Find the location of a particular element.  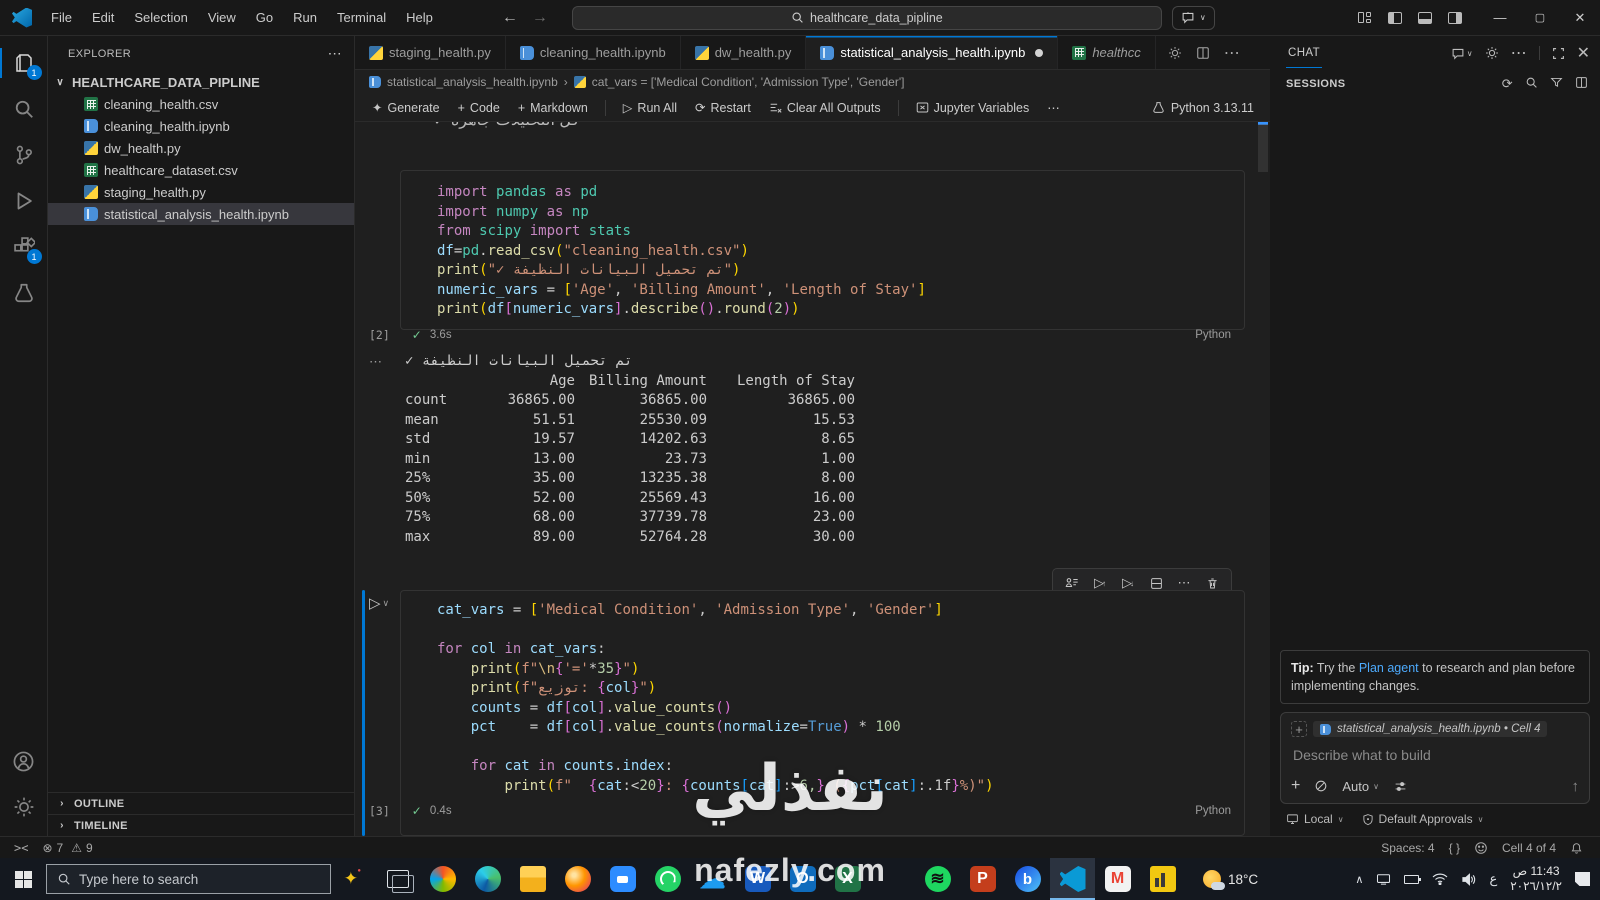

close-button: ✕ is located at coordinates (1580, 17).